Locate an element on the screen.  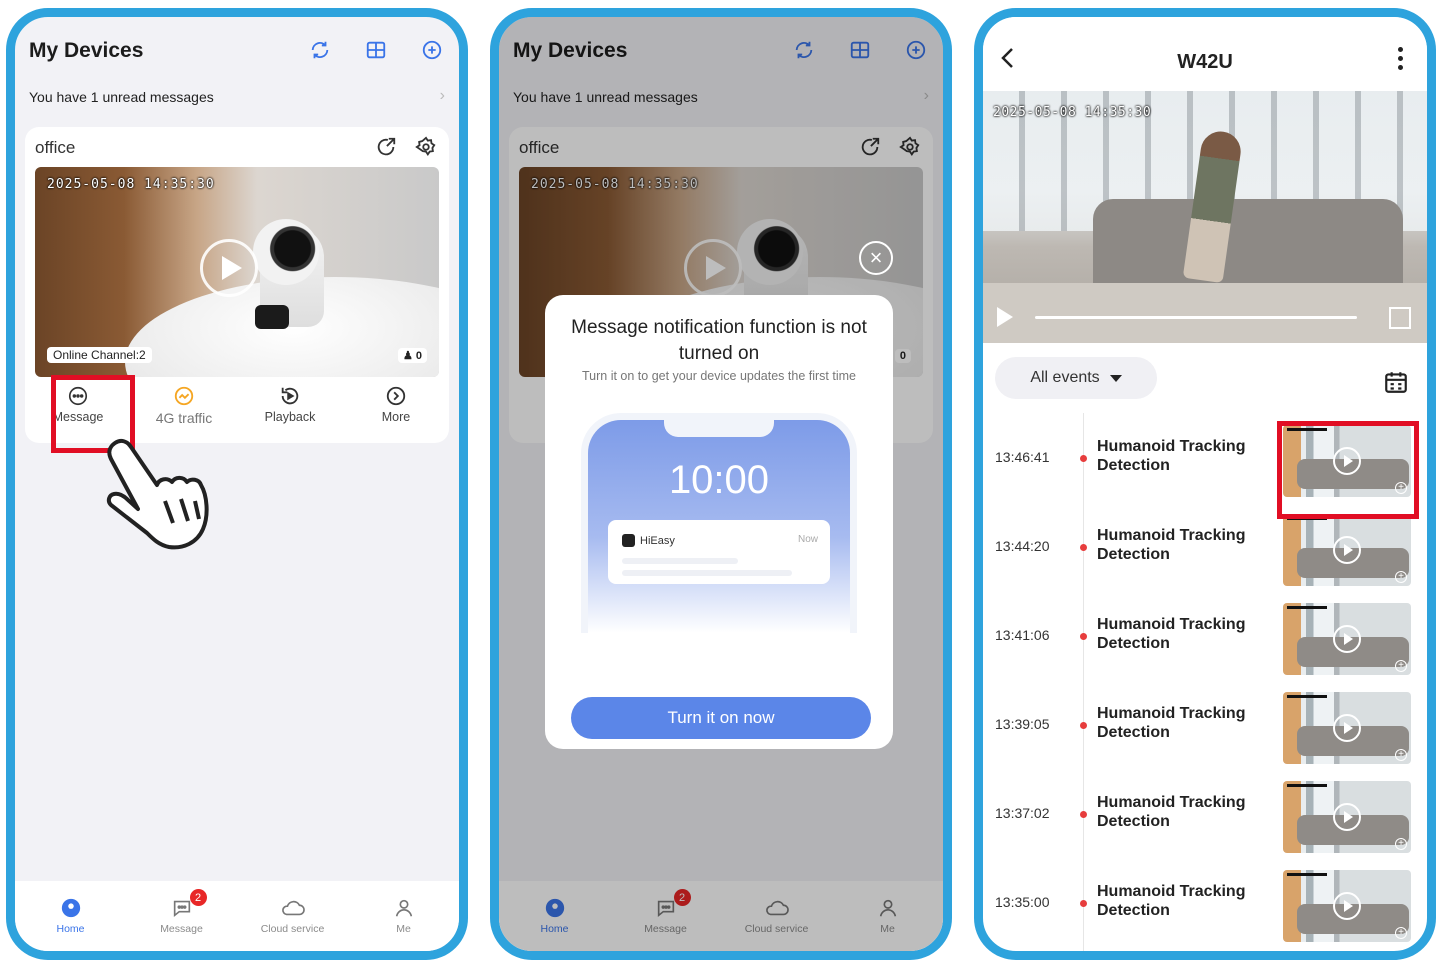
traffic-action-button: 4G traffic is located at coordinates (184, 411).